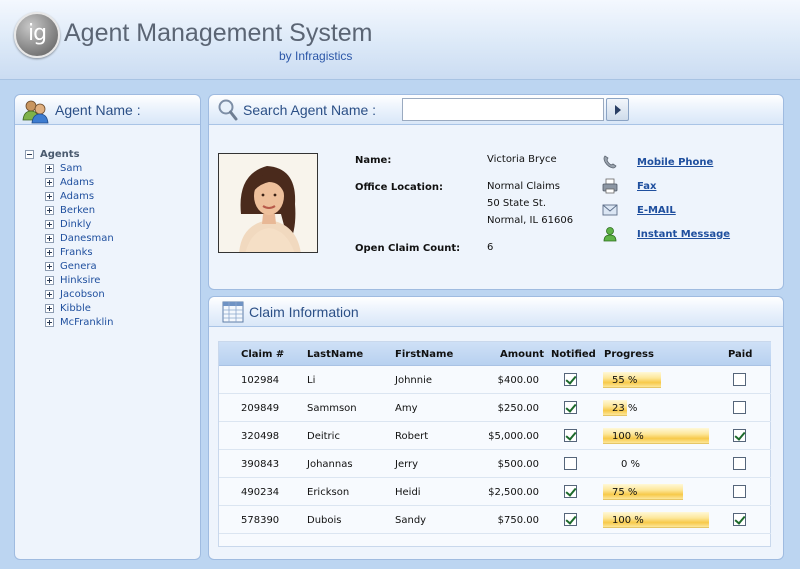 This screenshot has width=800, height=569. I want to click on tree-item-agent: Danesman, so click(79, 238).